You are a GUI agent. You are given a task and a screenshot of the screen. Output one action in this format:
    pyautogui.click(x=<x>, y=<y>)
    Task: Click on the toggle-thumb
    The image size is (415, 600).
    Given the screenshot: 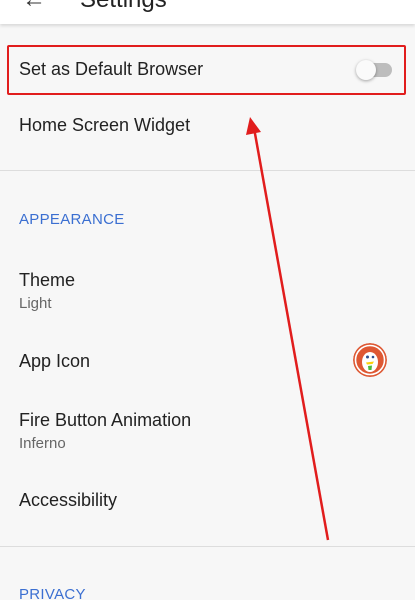 What is the action you would take?
    pyautogui.click(x=366, y=70)
    